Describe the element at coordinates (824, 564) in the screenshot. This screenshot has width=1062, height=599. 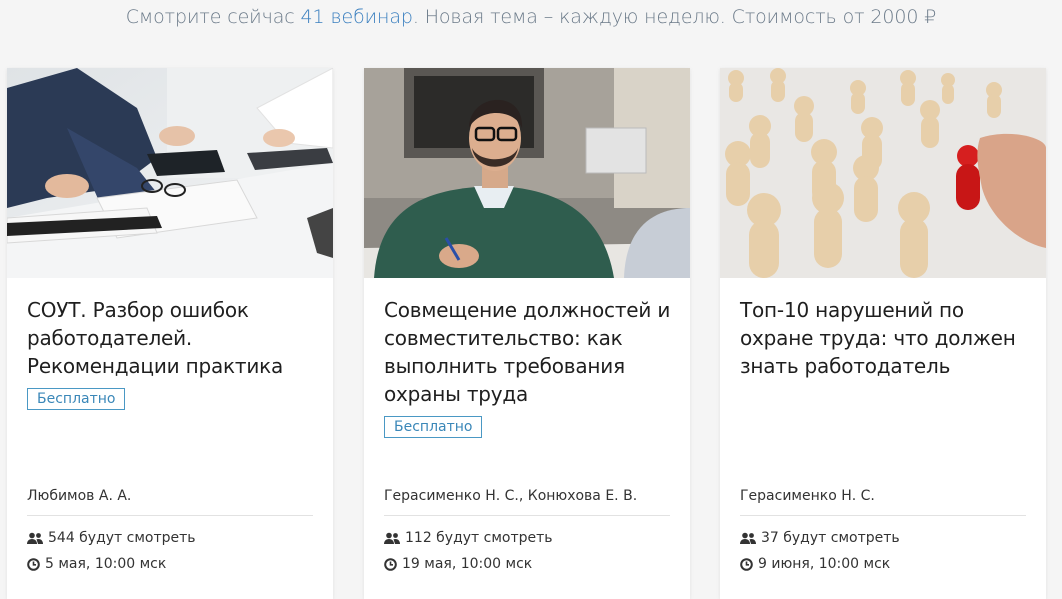
I see `webinar-date: 9 июня, 10:00 мск` at that location.